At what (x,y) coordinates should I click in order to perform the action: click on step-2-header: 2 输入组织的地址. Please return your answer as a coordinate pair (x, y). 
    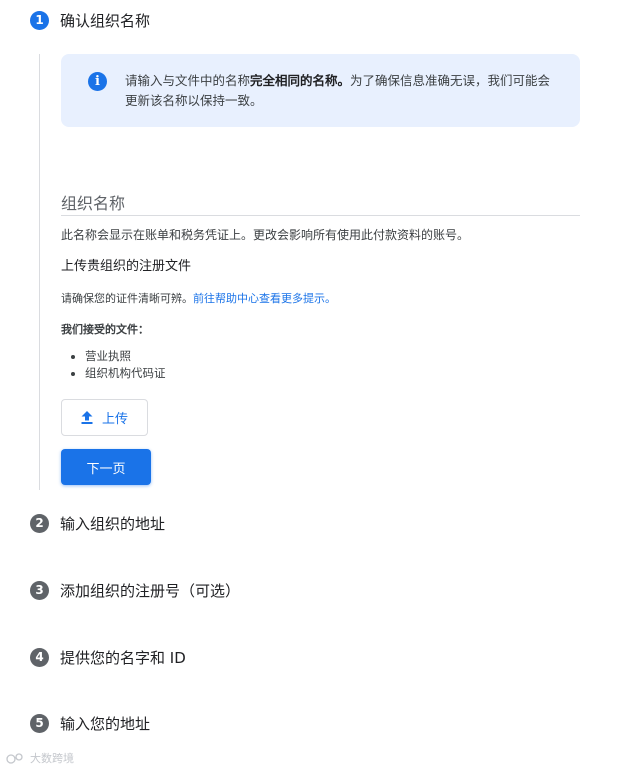
    Looking at the image, I should click on (97, 523).